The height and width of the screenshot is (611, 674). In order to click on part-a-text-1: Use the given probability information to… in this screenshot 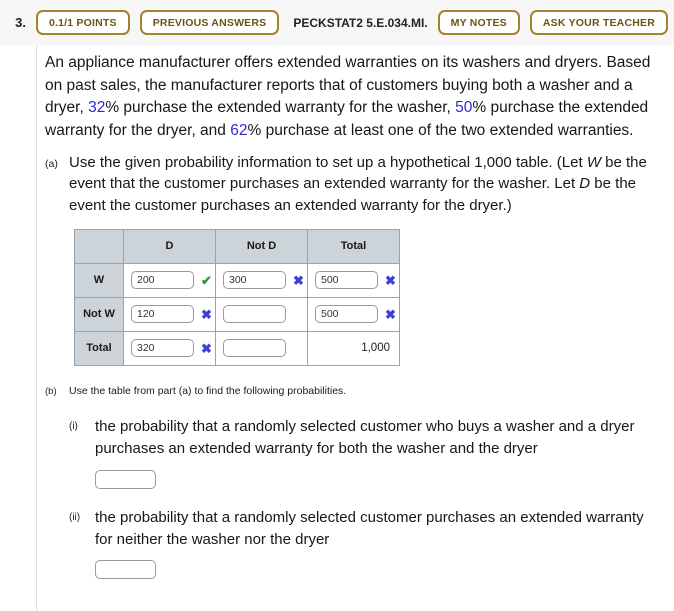, I will do `click(328, 162)`.